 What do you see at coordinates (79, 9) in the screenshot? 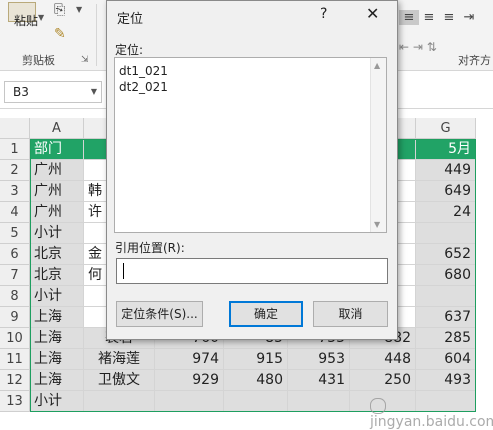
I see `copy-dropdown-chevron-down-icon: ▼` at bounding box center [79, 9].